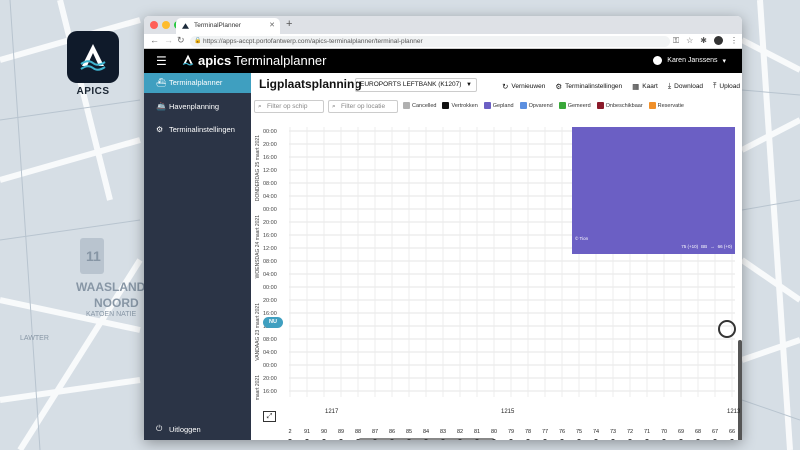 The width and height of the screenshot is (800, 450). Describe the element at coordinates (272, 26) in the screenshot. I see `close-tab-icon: ✕` at that location.